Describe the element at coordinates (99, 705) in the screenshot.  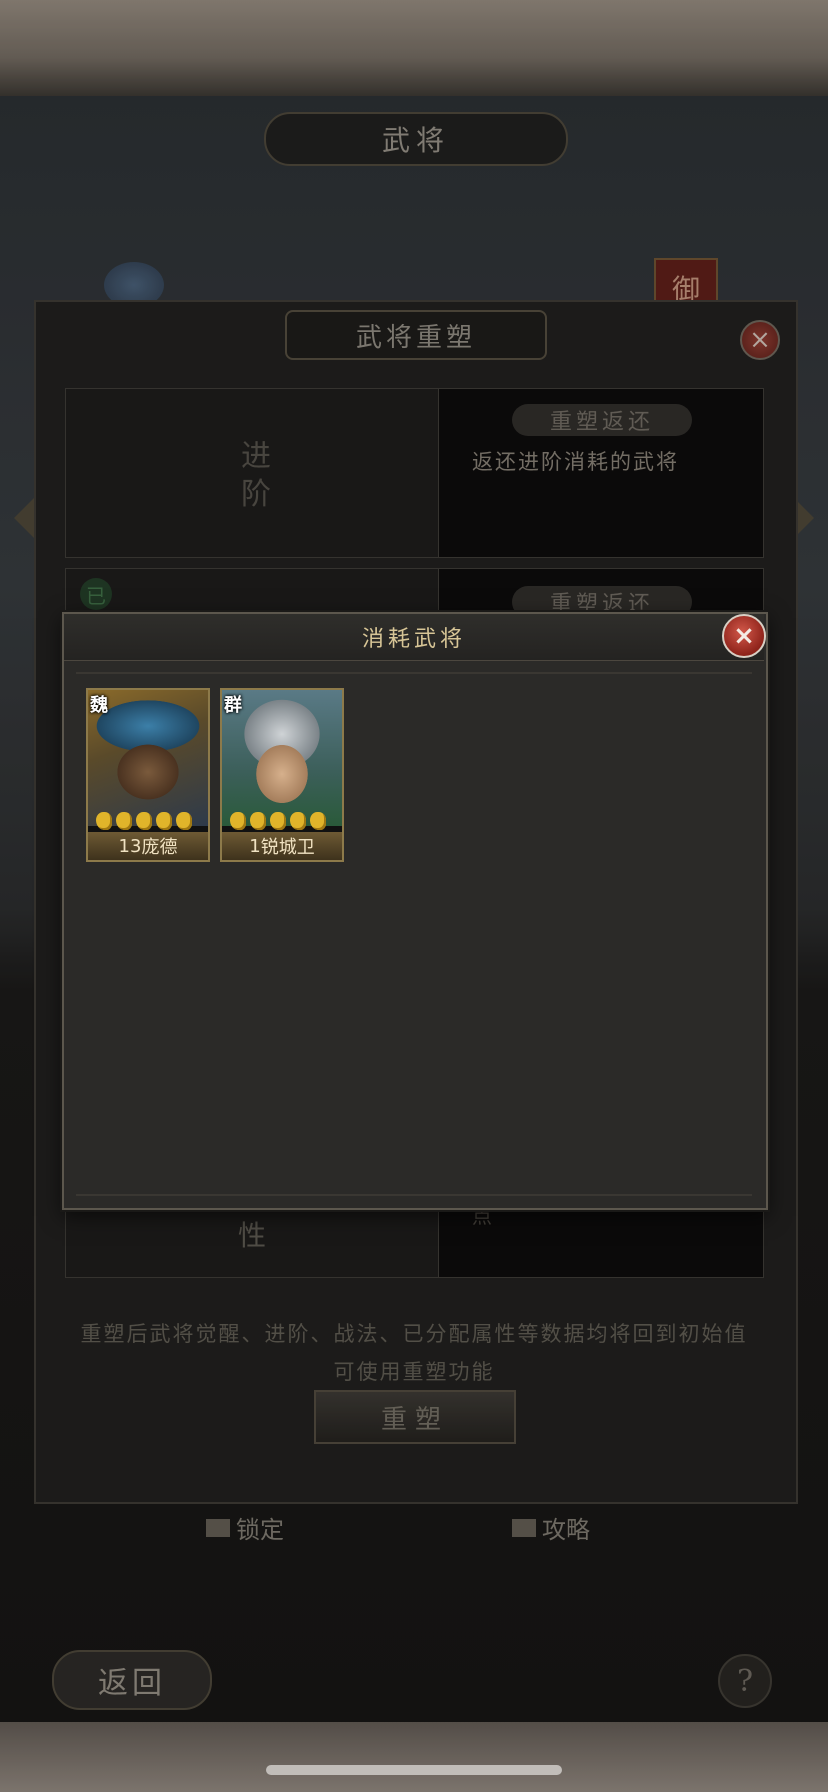
I see `faction-tag: 魏` at that location.